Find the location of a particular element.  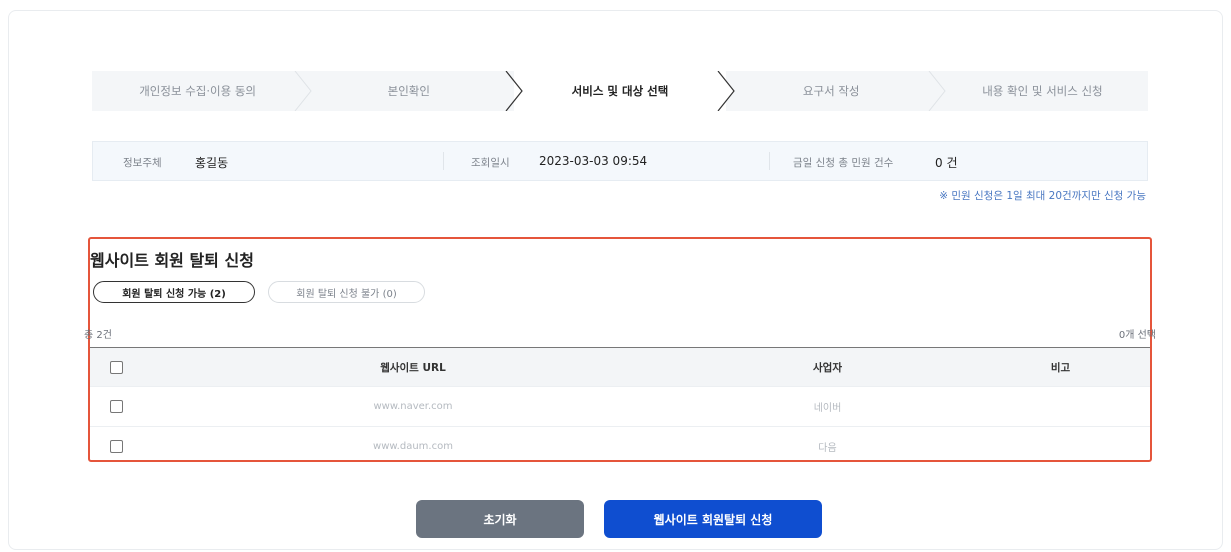

step-consent: 개인정보 수집·이용 동의 is located at coordinates (202, 91).